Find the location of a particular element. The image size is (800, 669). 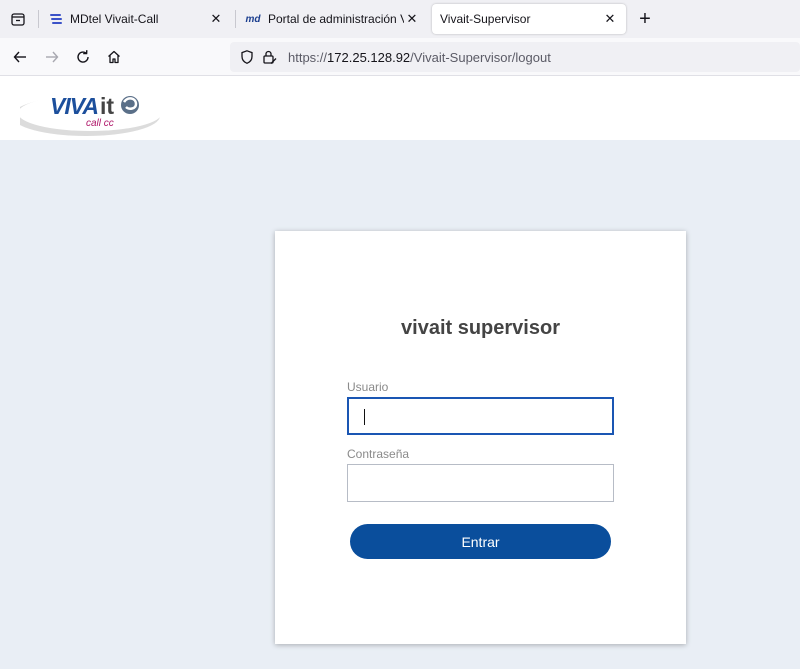

login-submit-button: Entrar is located at coordinates (480, 541).